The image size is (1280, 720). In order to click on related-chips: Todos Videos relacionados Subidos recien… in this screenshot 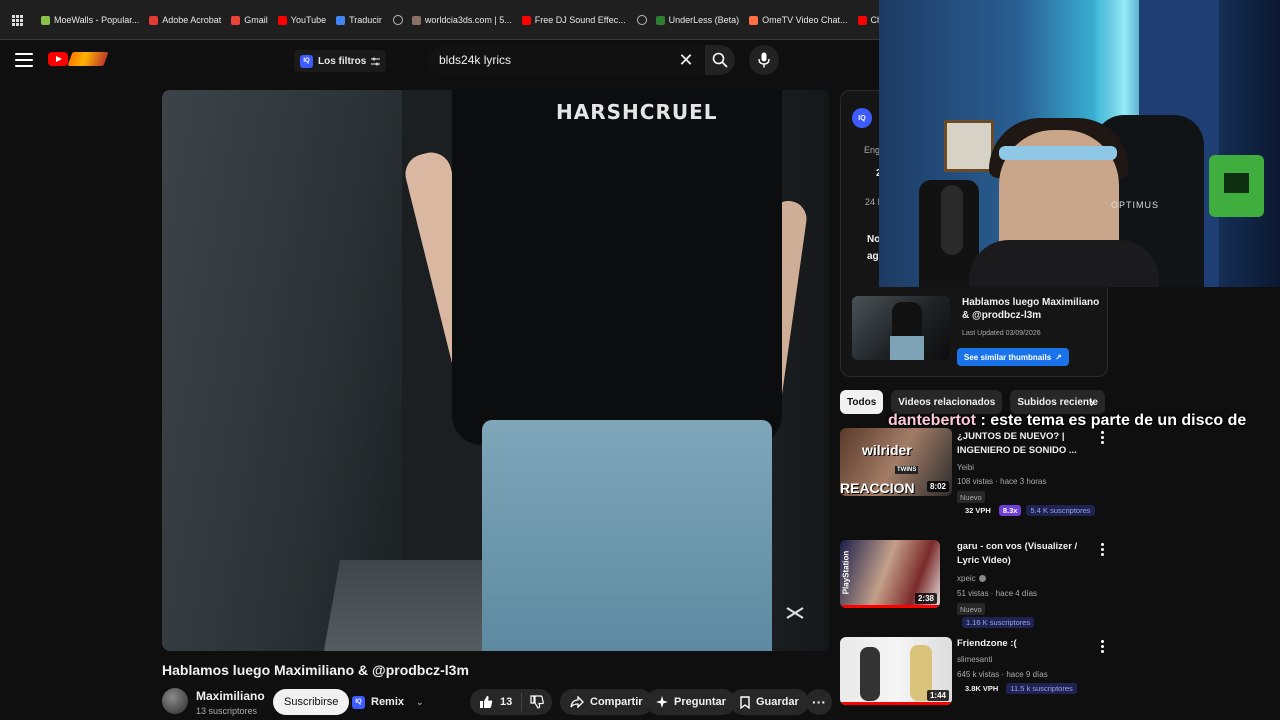, I will do `click(972, 402)`.